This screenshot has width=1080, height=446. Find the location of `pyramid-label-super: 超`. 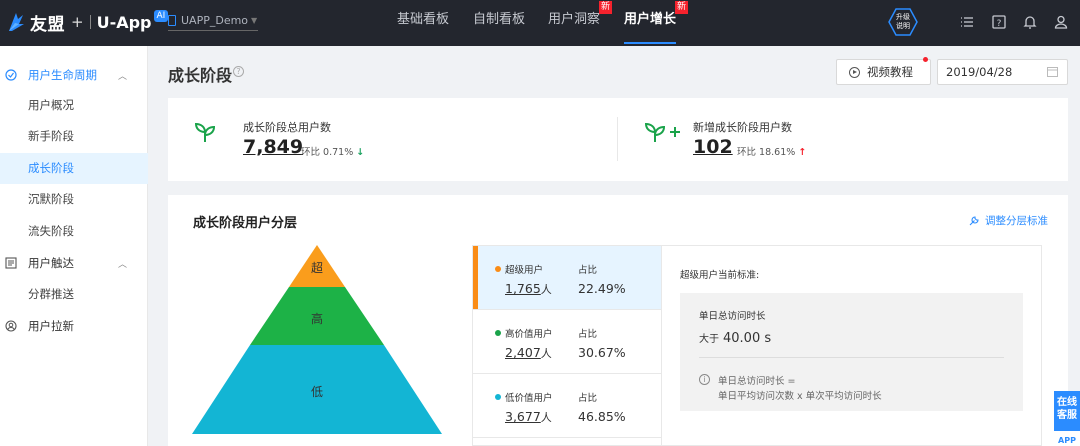

pyramid-label-super: 超 is located at coordinates (317, 268).